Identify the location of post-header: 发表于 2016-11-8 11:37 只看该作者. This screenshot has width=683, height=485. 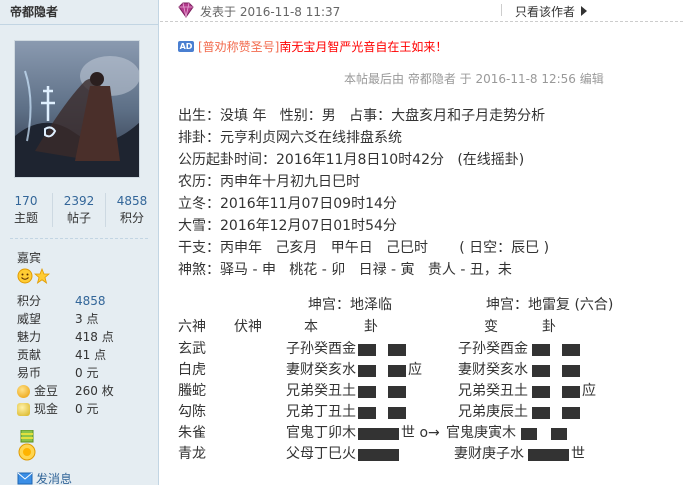
(421, 11).